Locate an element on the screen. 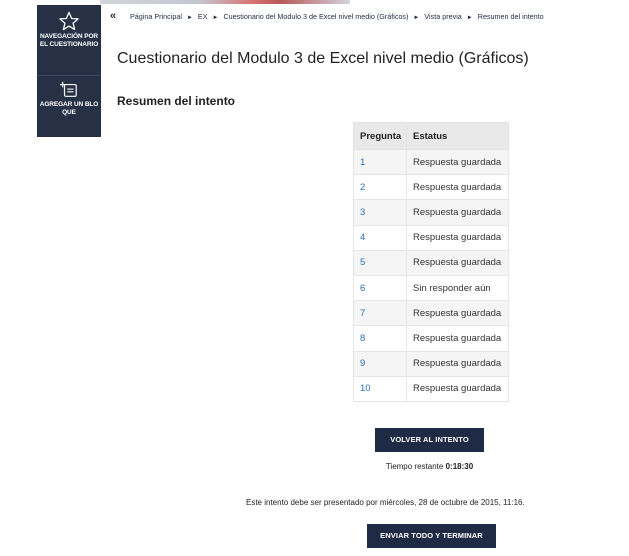 The width and height of the screenshot is (629, 556). breadcrumb-course-link: EX is located at coordinates (203, 16).